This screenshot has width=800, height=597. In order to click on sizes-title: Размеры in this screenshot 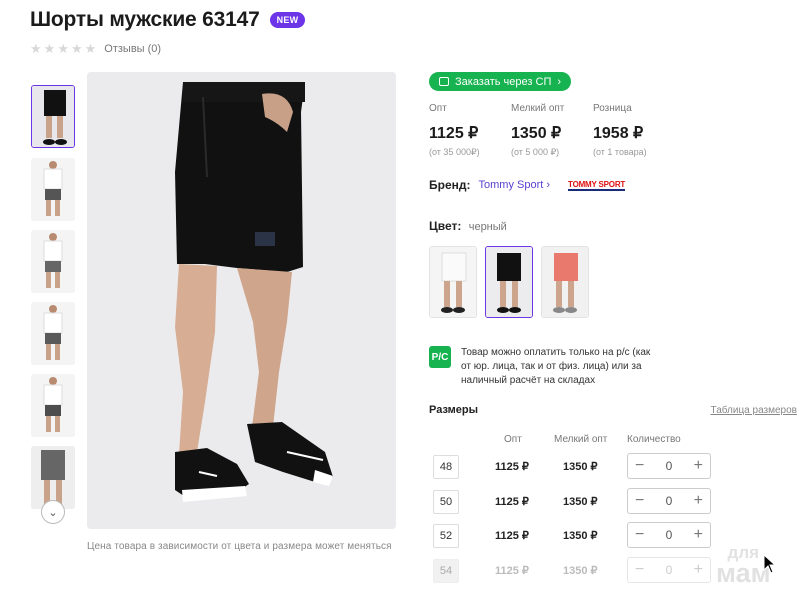, I will do `click(454, 410)`.